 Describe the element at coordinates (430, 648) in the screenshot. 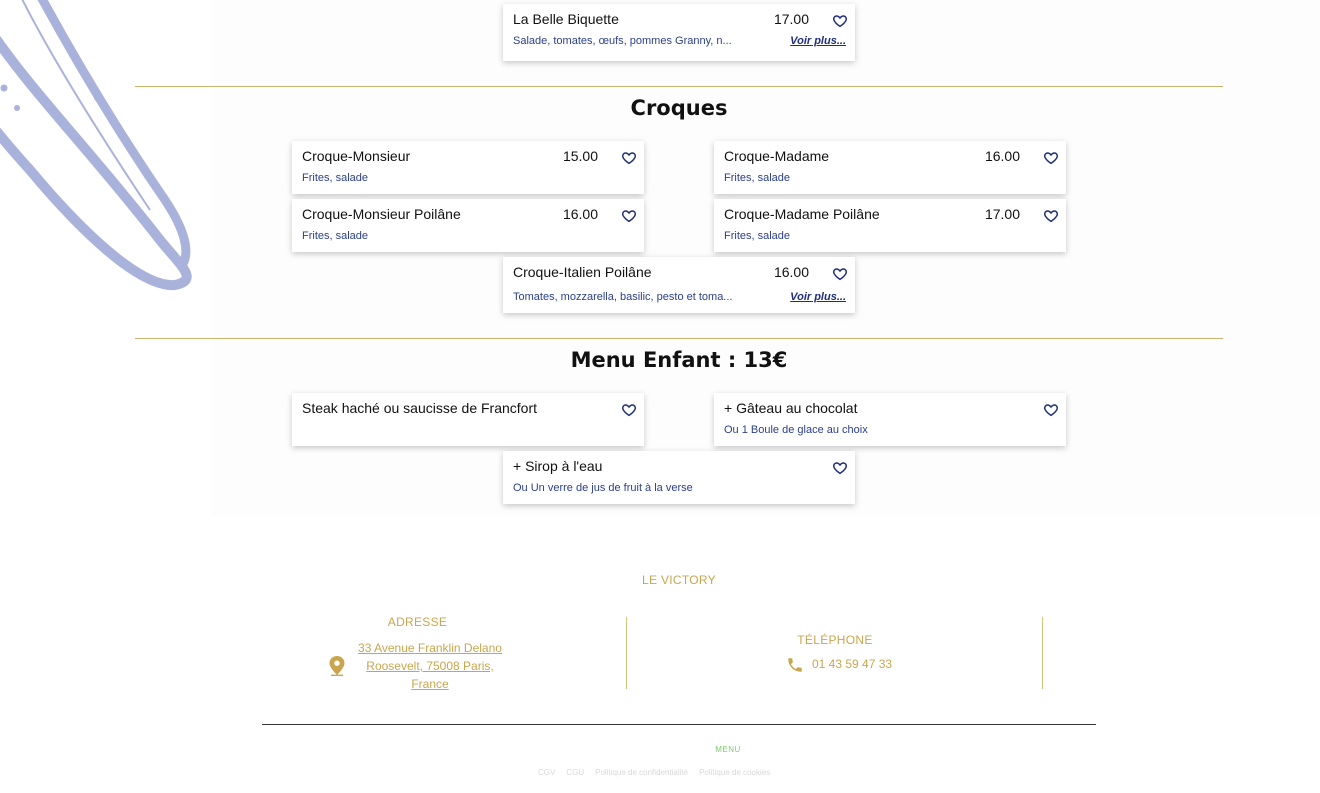

I see `address-line: 33 Avenue Franklin Delano` at that location.